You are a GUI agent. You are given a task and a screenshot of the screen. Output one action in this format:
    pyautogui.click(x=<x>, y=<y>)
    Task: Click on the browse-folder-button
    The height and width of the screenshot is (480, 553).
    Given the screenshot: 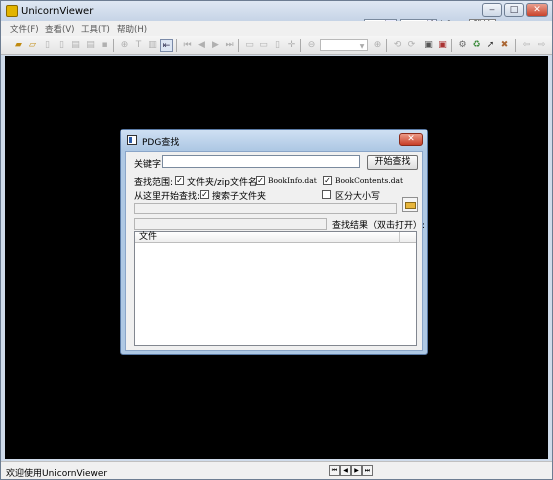 What is the action you would take?
    pyautogui.click(x=410, y=204)
    